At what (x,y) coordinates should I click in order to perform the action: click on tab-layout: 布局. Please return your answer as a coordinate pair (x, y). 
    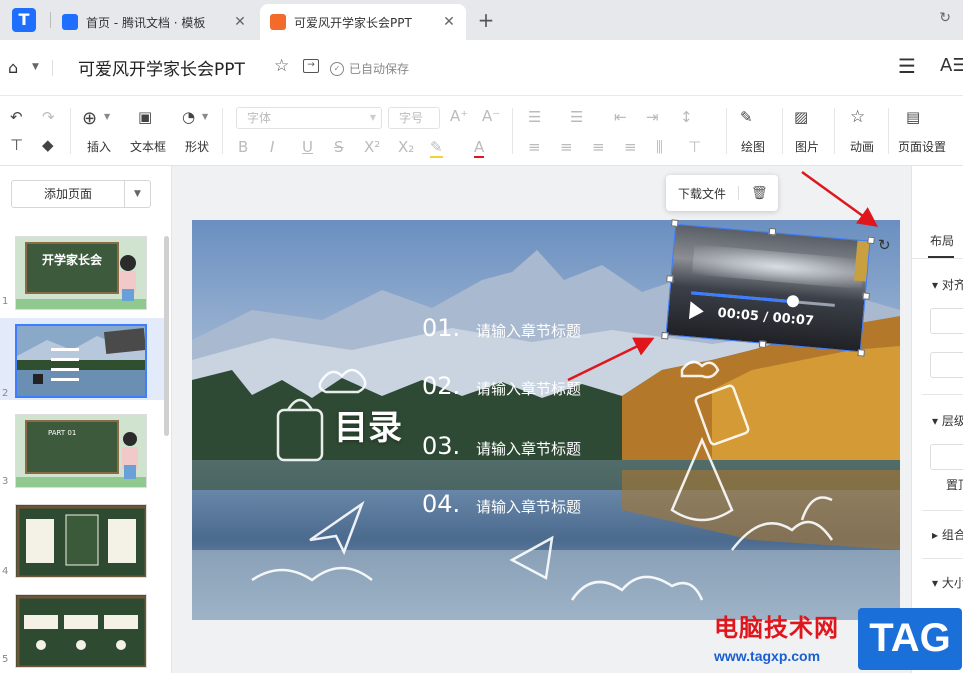
    Looking at the image, I should click on (942, 240).